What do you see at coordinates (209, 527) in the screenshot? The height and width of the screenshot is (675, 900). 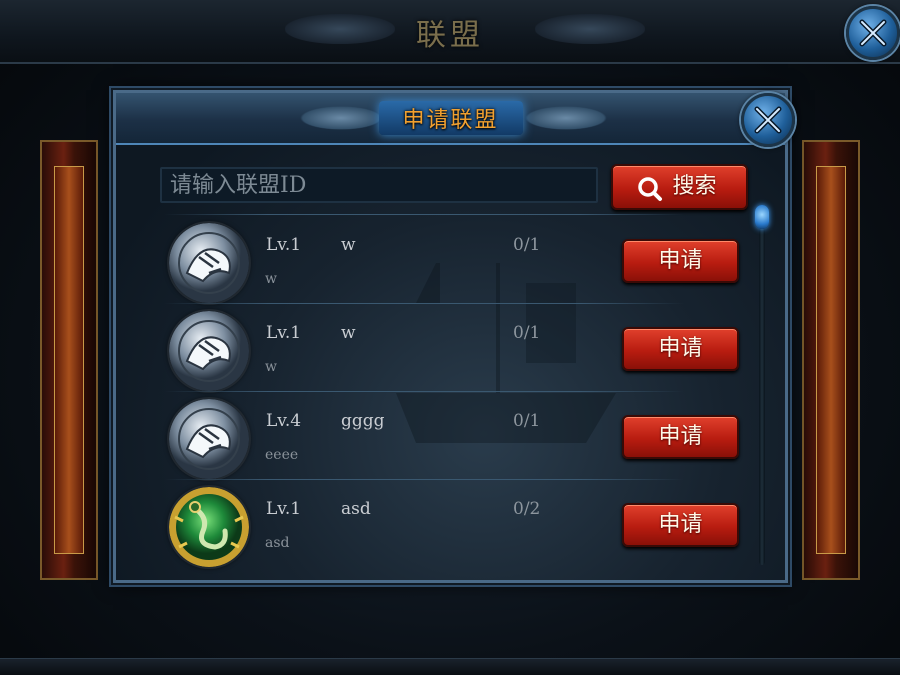 I see `green-dragon-emblem-icon` at bounding box center [209, 527].